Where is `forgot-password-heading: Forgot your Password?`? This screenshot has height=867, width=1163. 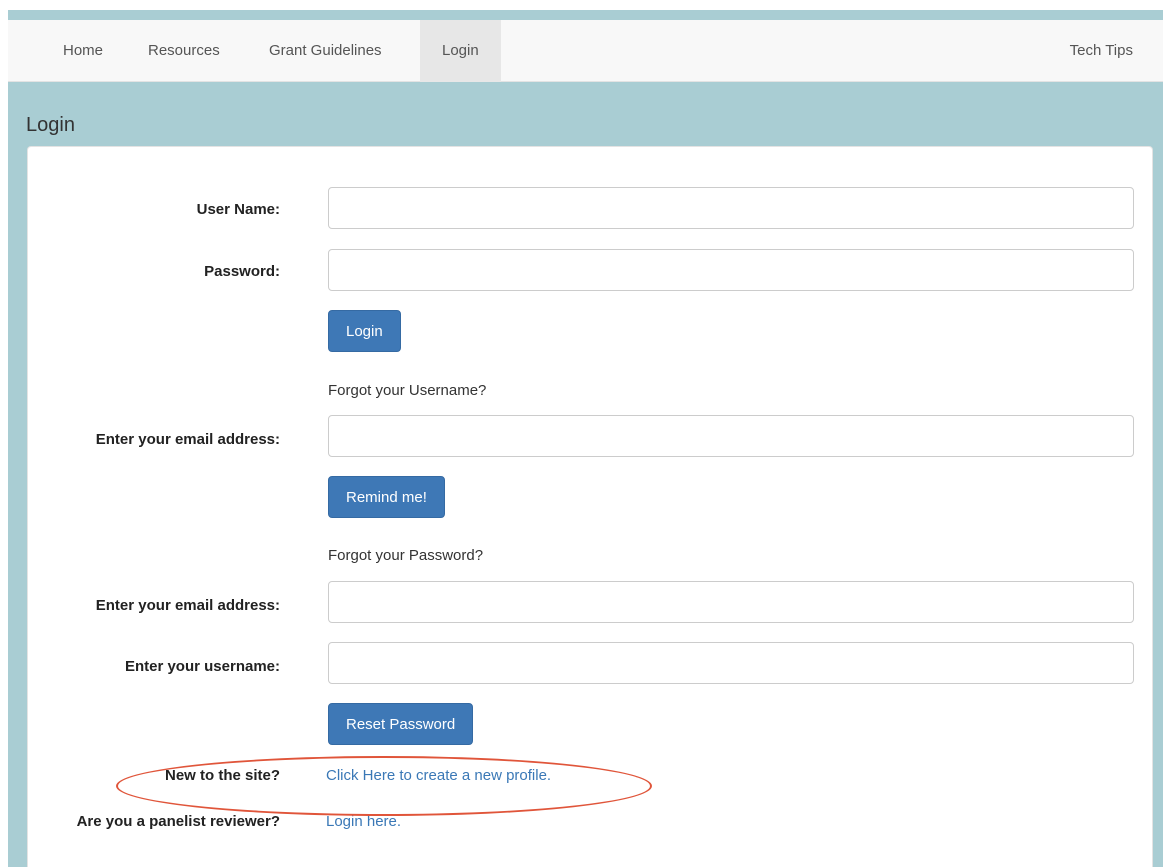 forgot-password-heading: Forgot your Password? is located at coordinates (406, 555).